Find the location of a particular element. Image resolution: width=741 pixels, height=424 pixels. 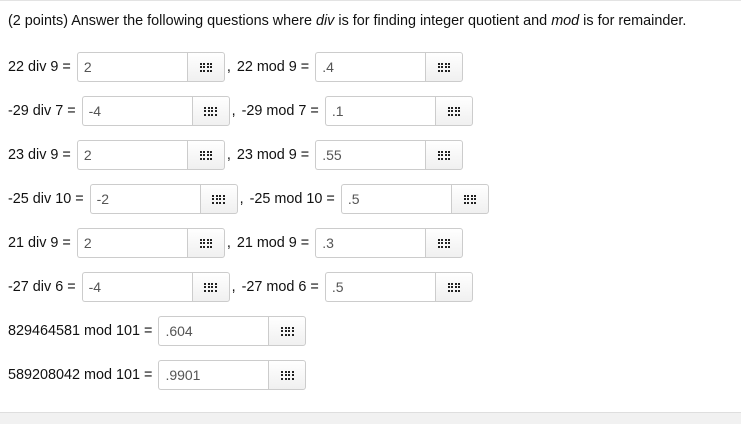

mod-label: -27 mod 6 = is located at coordinates (280, 287).